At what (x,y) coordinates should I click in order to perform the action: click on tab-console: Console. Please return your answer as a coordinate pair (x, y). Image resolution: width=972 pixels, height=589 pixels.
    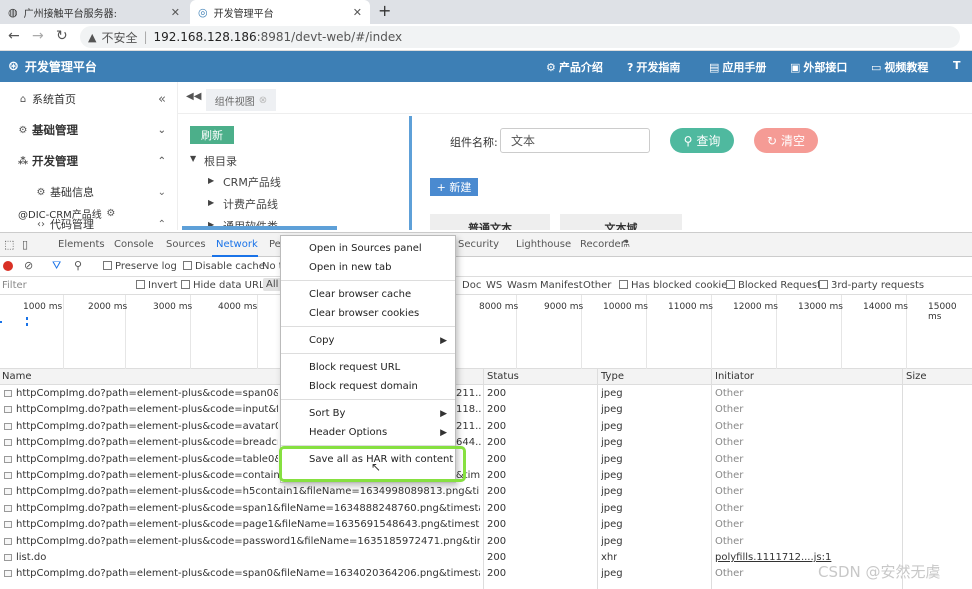
    Looking at the image, I should click on (134, 244).